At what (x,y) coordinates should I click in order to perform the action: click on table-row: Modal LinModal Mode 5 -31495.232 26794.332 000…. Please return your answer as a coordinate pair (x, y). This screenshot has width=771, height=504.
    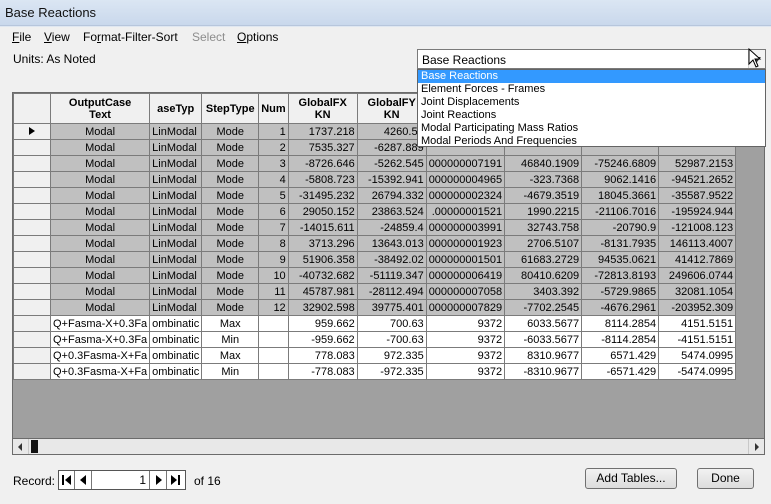
    Looking at the image, I should click on (375, 195).